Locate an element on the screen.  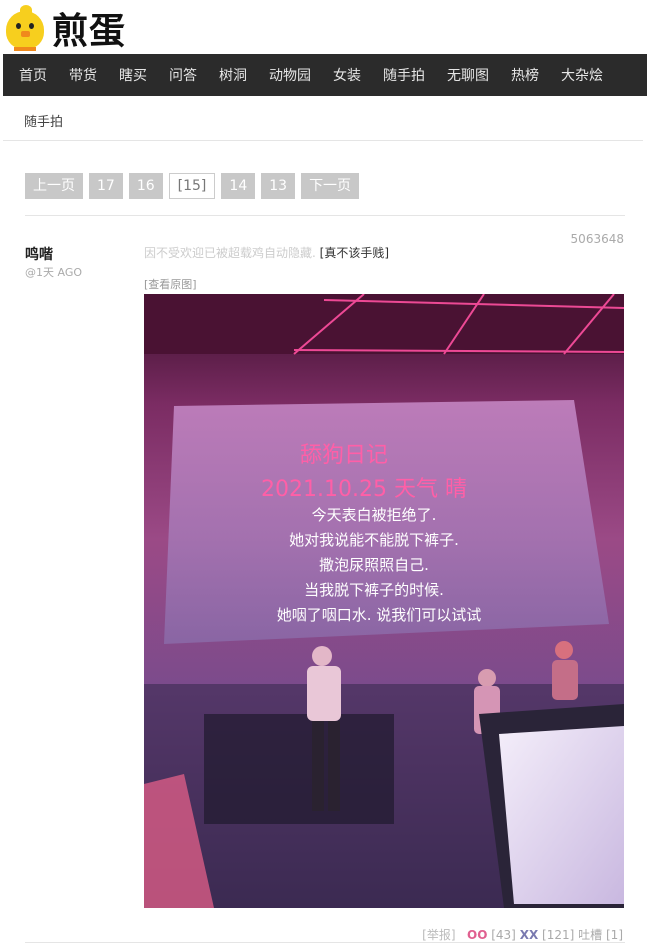
view-original-link: [查看原图] is located at coordinates (170, 284).